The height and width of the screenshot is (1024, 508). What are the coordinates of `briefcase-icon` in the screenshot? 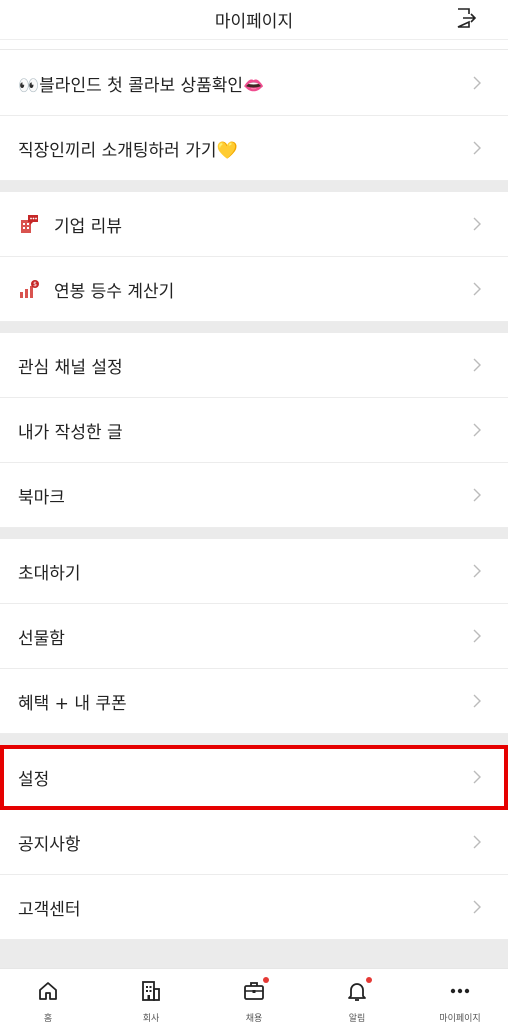 It's located at (254, 991).